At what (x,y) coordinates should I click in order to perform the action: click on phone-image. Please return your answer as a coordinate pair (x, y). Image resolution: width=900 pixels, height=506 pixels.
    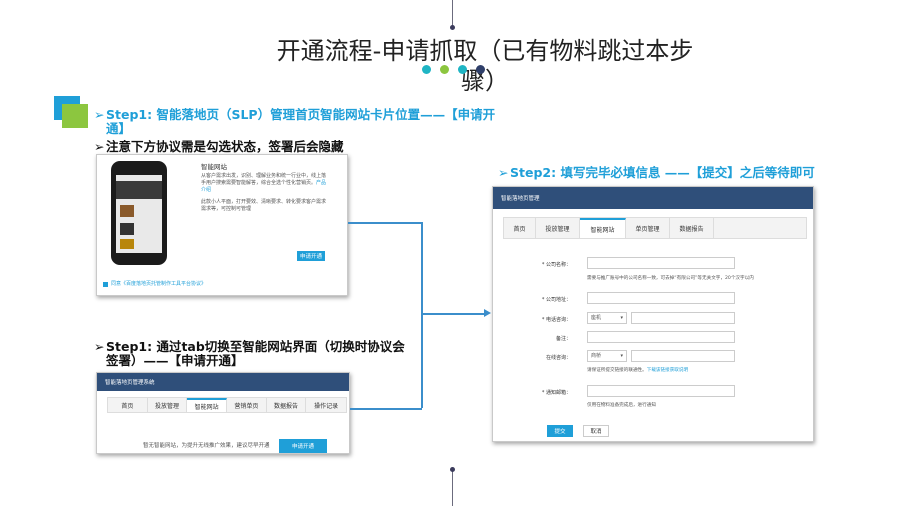
    Looking at the image, I should click on (139, 213).